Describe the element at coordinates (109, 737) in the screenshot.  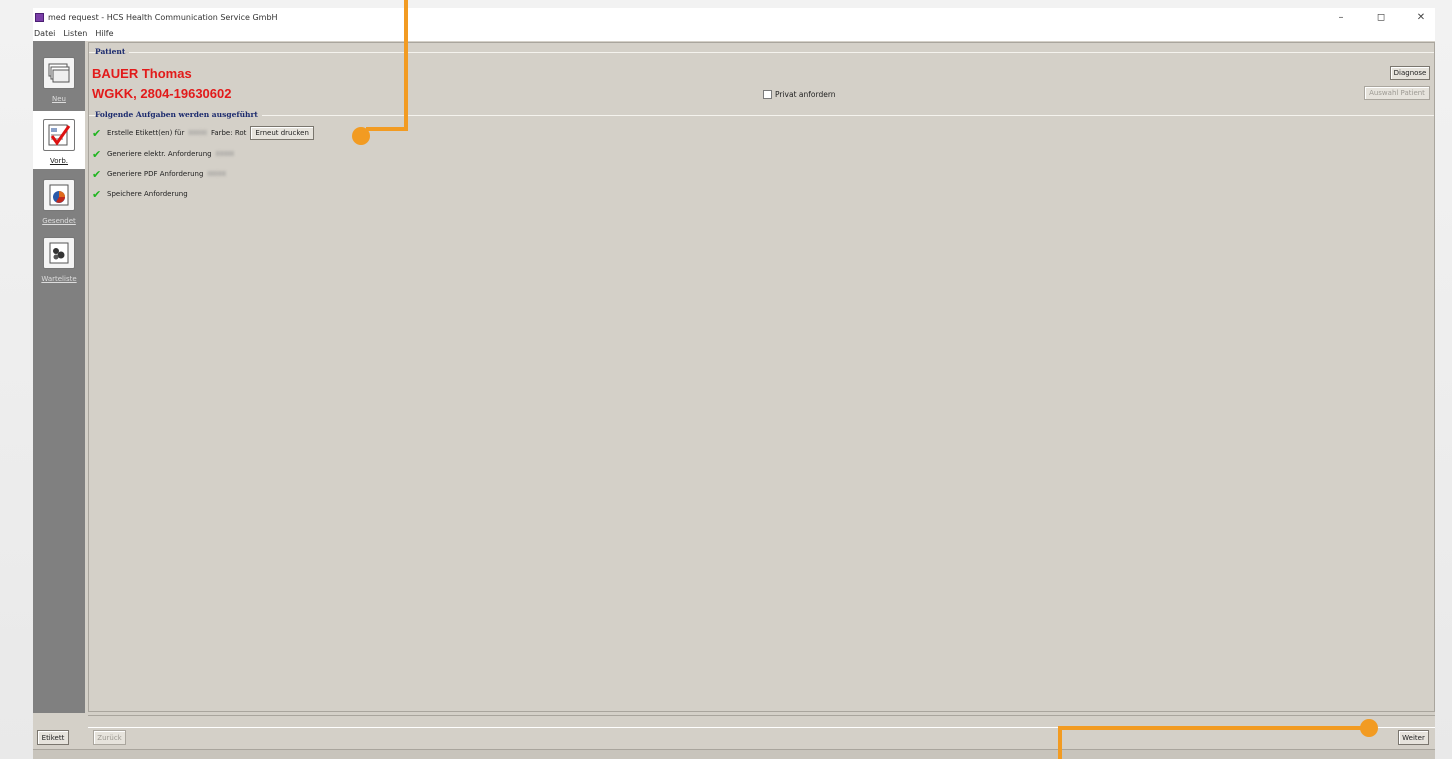
I see `zurueck-button: Zurück` at that location.